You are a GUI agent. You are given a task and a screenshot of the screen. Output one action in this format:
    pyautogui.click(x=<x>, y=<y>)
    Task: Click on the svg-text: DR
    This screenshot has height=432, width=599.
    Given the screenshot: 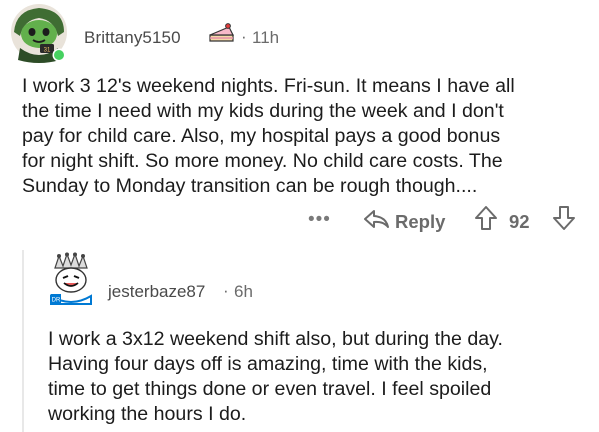 What is the action you would take?
    pyautogui.click(x=56, y=301)
    